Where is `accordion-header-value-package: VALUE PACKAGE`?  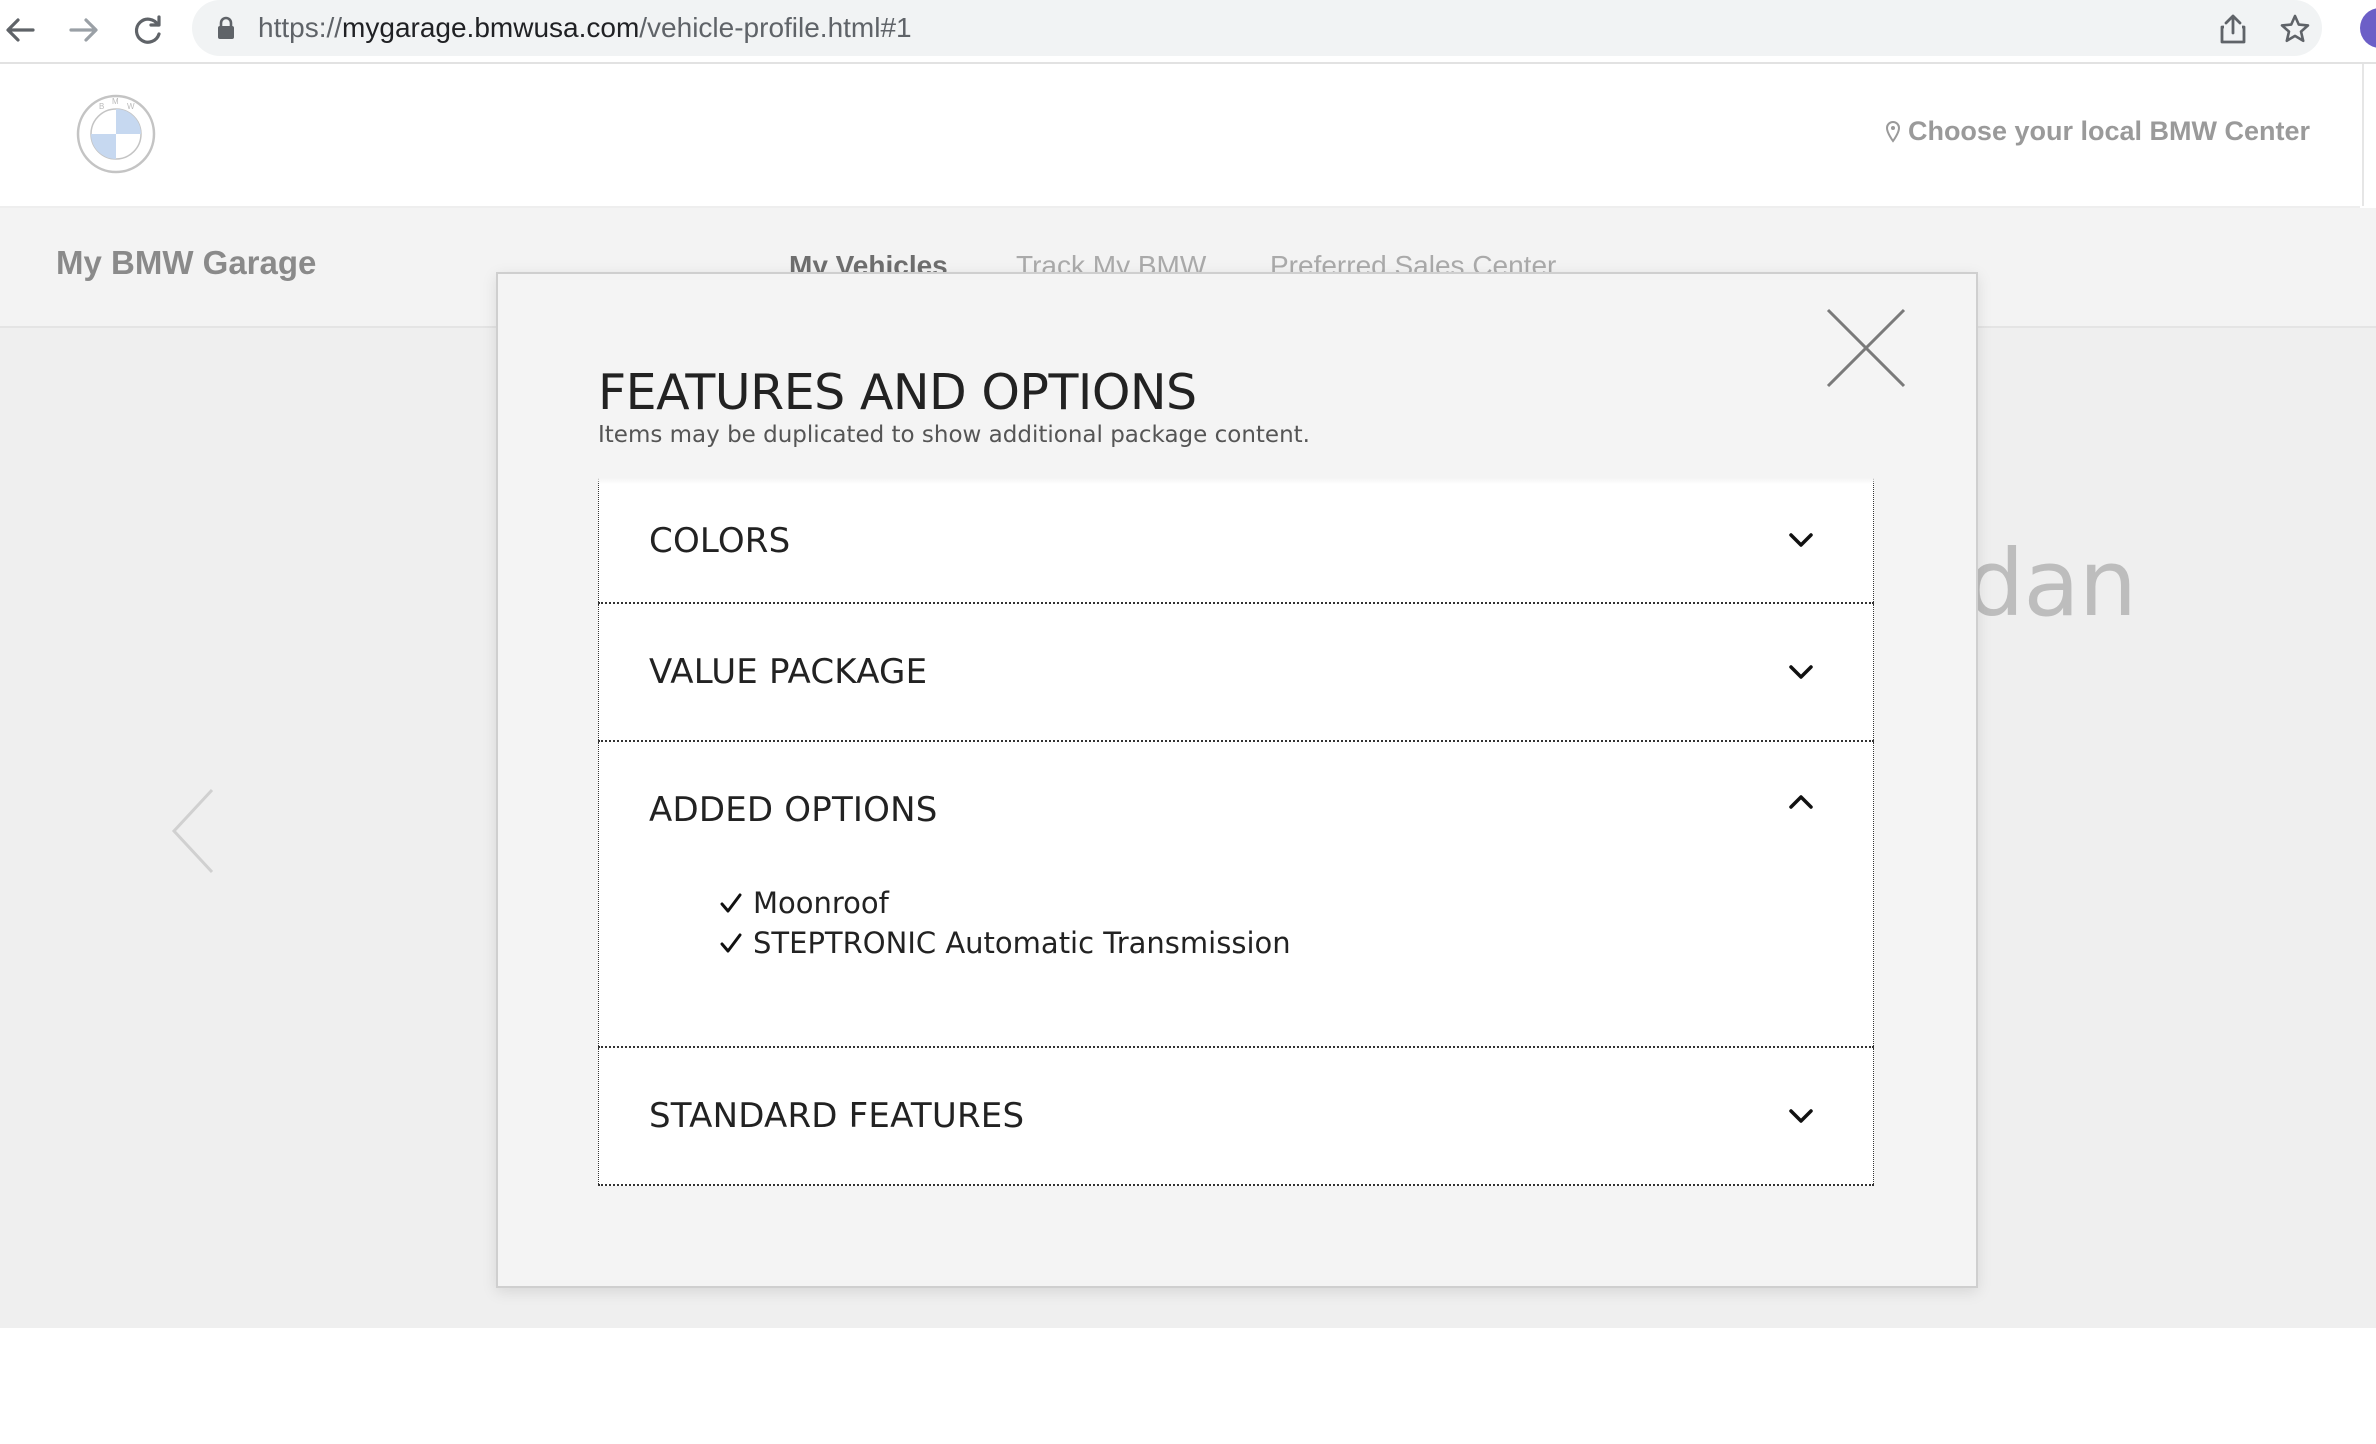 accordion-header-value-package: VALUE PACKAGE is located at coordinates (1236, 672).